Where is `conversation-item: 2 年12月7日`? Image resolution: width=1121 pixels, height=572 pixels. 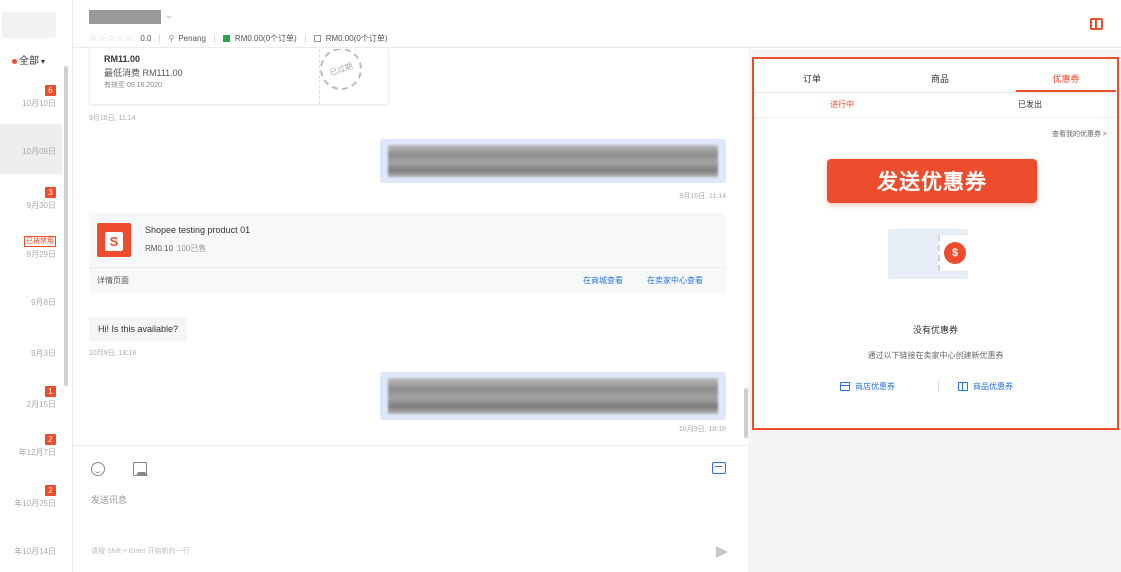 conversation-item: 2 年12月7日 is located at coordinates (31, 444).